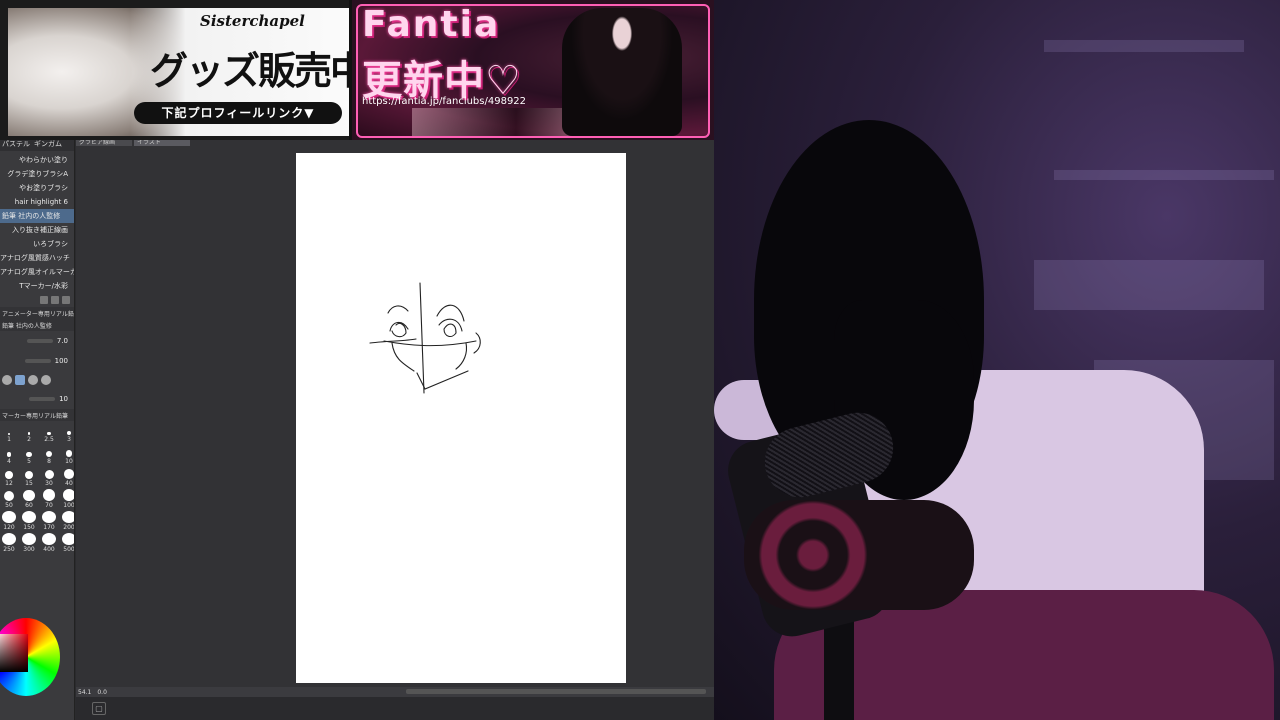 This screenshot has height=720, width=1280. What do you see at coordinates (16, 144) in the screenshot?
I see `tab-pastel: パステル` at bounding box center [16, 144].